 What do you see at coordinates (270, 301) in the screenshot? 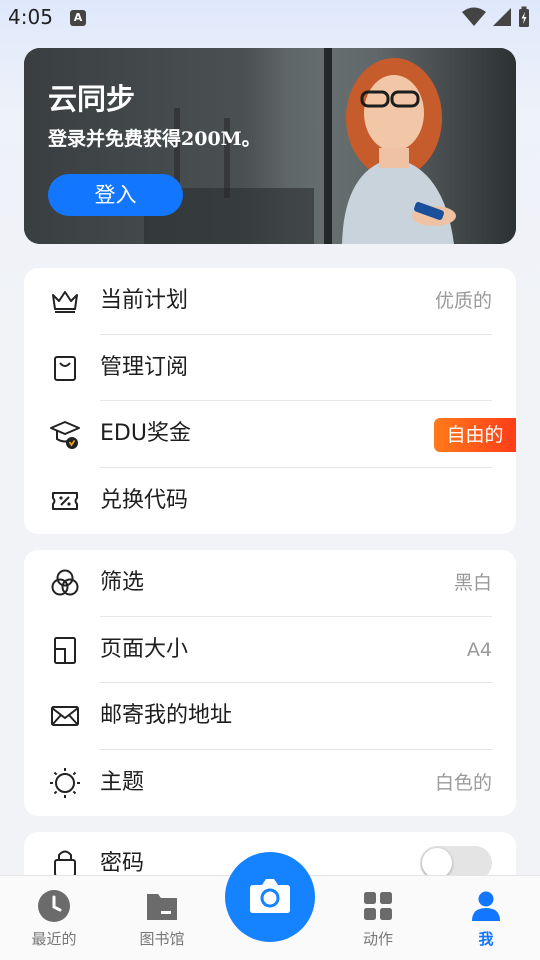
I see `current-plan-row: 当前计划 优质的` at bounding box center [270, 301].